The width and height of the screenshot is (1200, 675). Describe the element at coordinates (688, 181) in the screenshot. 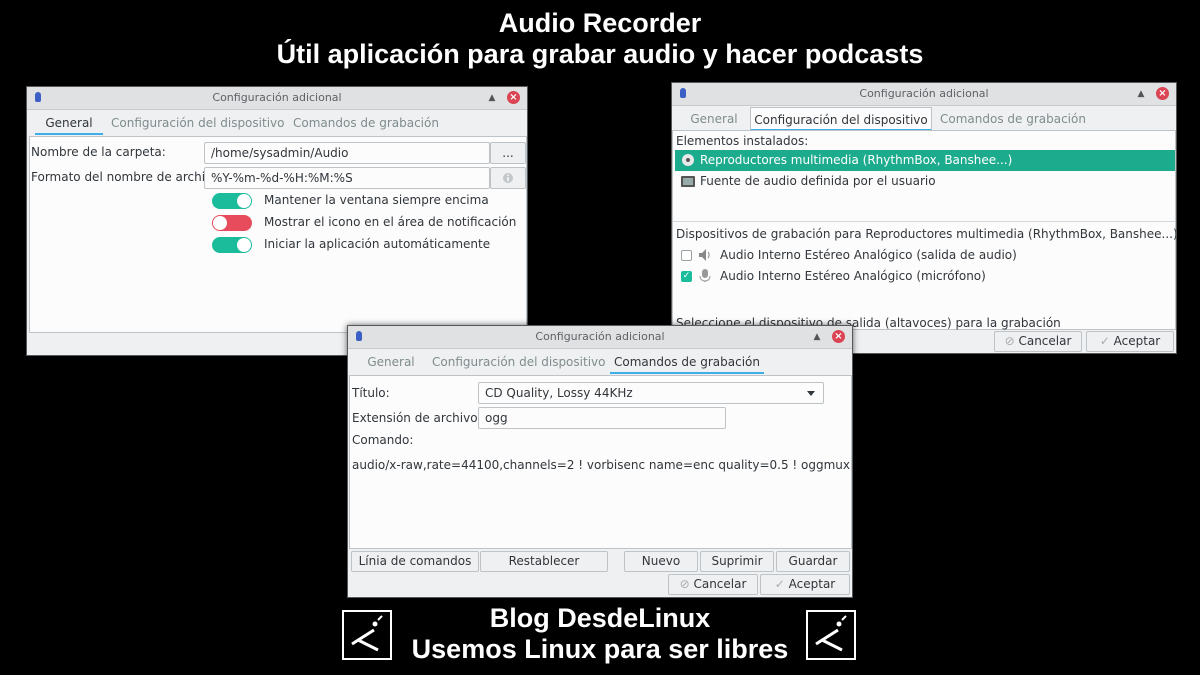

I see `audio-source-icon` at that location.